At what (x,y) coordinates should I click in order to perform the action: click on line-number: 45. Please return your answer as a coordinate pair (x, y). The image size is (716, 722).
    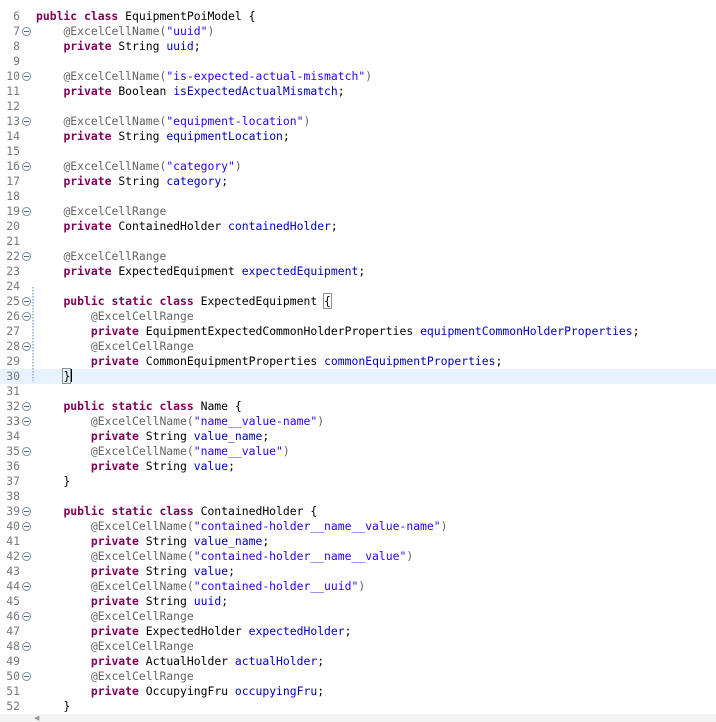
    Looking at the image, I should click on (13, 601).